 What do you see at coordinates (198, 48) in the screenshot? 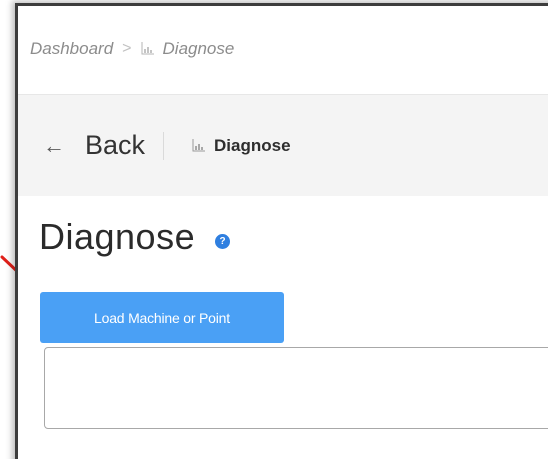
I see `breadcrumb-current: Diagnose` at bounding box center [198, 48].